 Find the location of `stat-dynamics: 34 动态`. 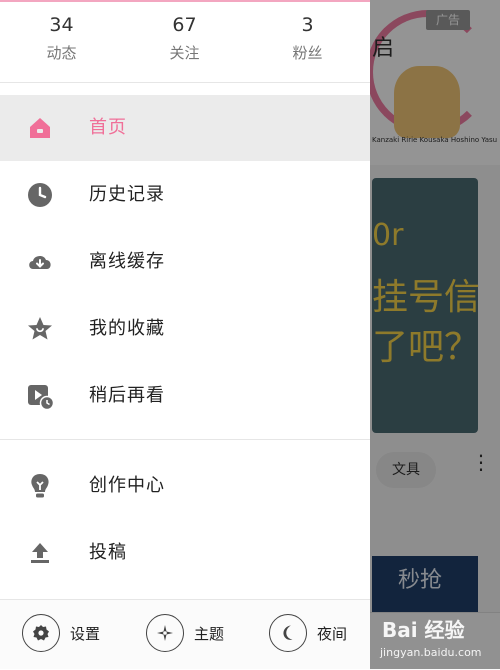

stat-dynamics: 34 动态 is located at coordinates (61, 36).